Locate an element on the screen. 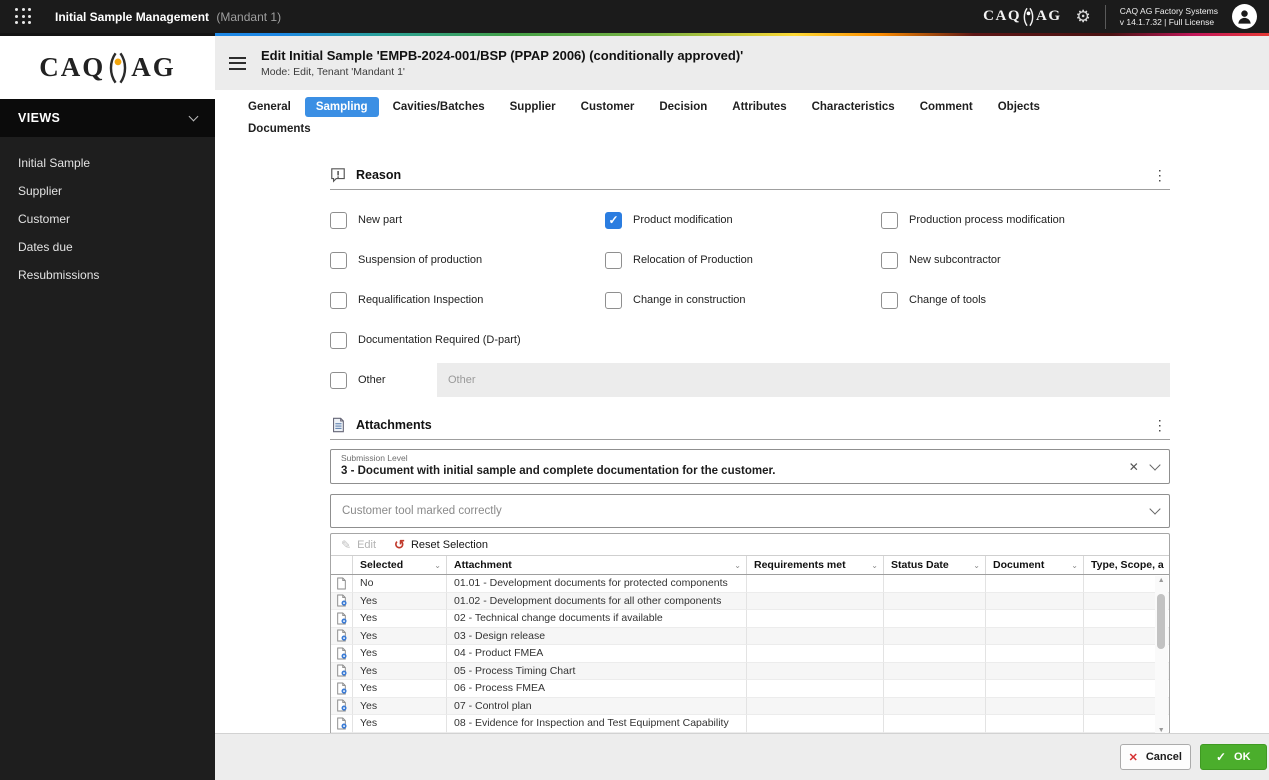 This screenshot has height=780, width=1269. checkbox-other: Other is located at coordinates (383, 380).